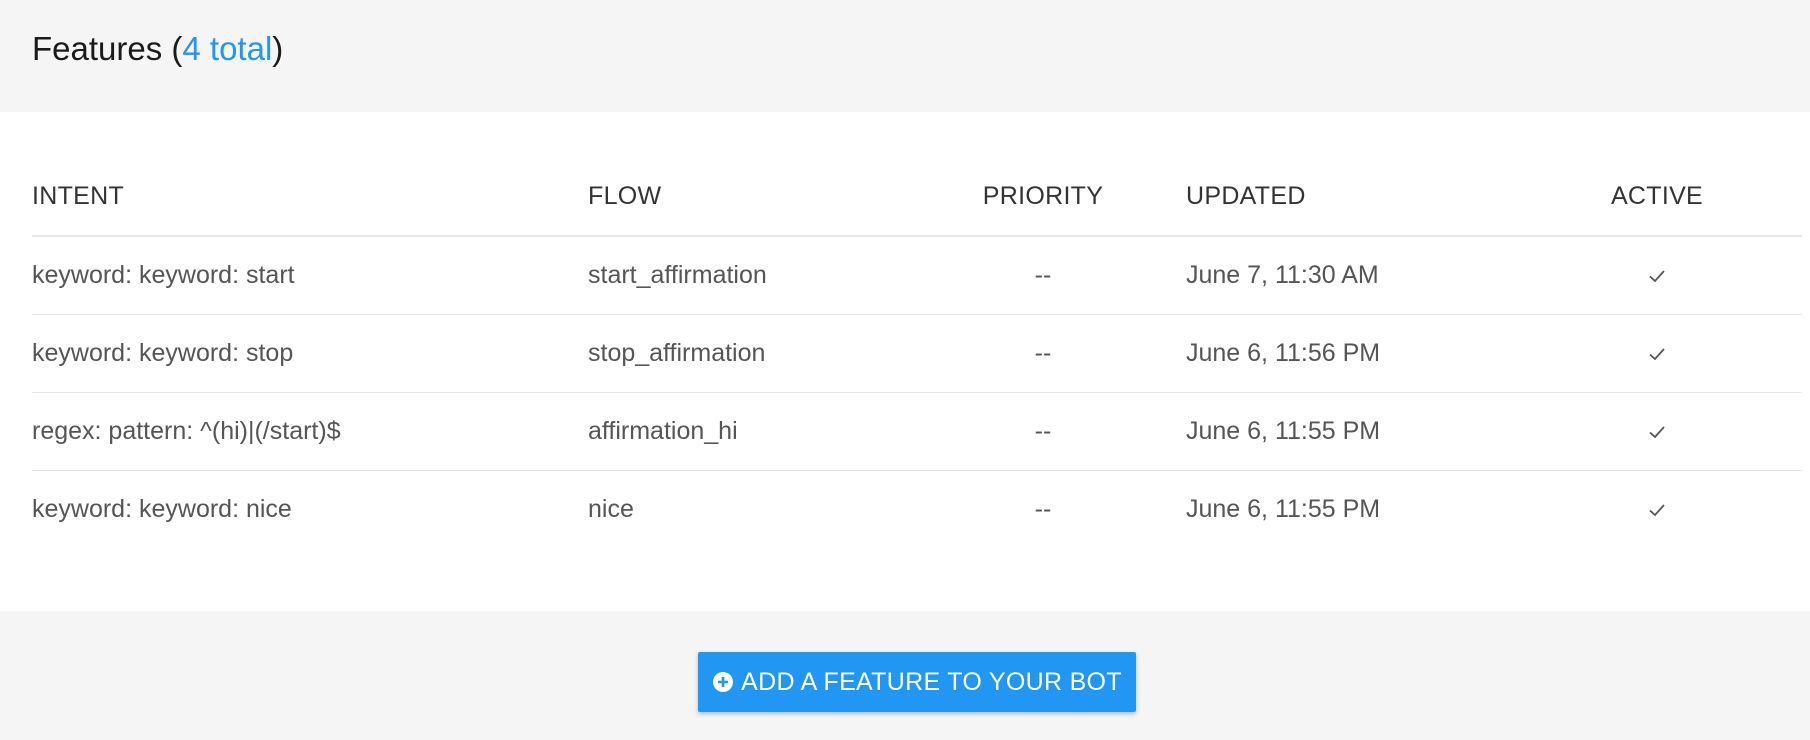 The width and height of the screenshot is (1810, 740). What do you see at coordinates (759, 353) in the screenshot?
I see `flow-cell: stop_affirmation` at bounding box center [759, 353].